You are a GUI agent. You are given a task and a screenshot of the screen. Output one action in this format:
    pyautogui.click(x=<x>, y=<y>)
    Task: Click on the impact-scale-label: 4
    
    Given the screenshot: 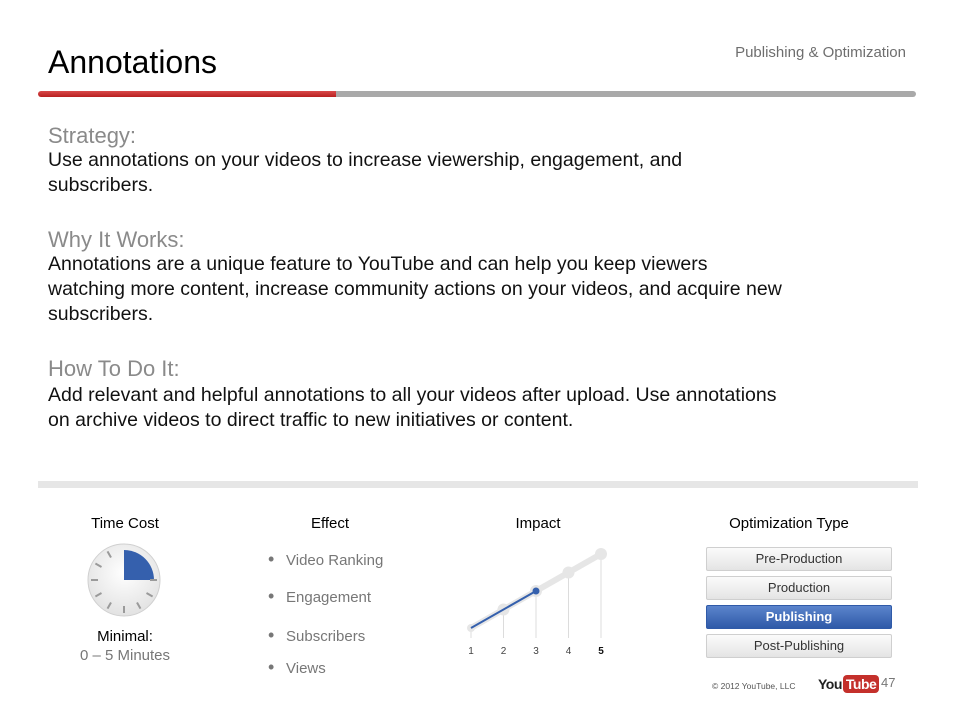 What is the action you would take?
    pyautogui.click(x=569, y=651)
    